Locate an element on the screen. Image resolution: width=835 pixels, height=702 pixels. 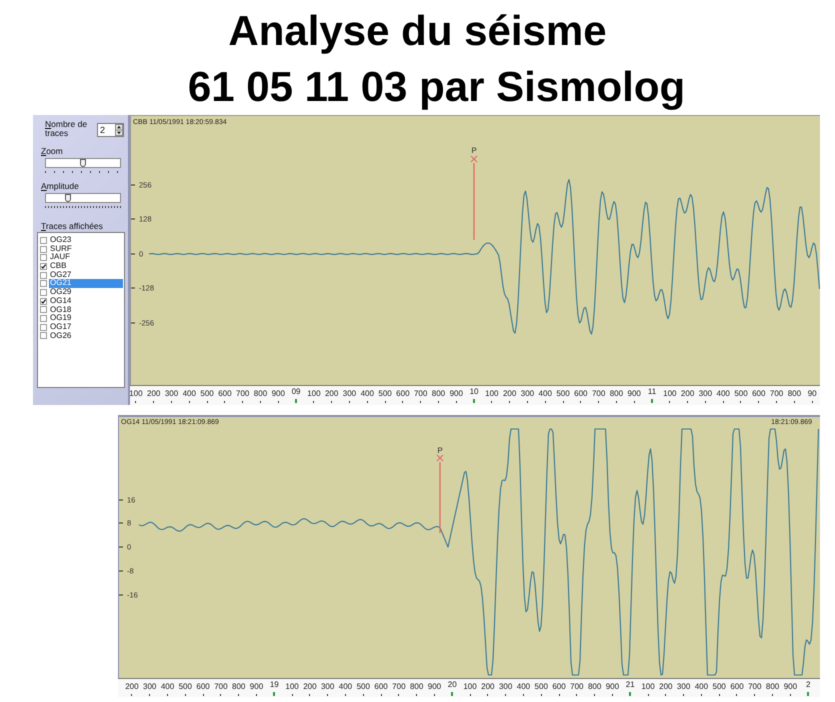
trace-item: OG19 is located at coordinates (86, 318).